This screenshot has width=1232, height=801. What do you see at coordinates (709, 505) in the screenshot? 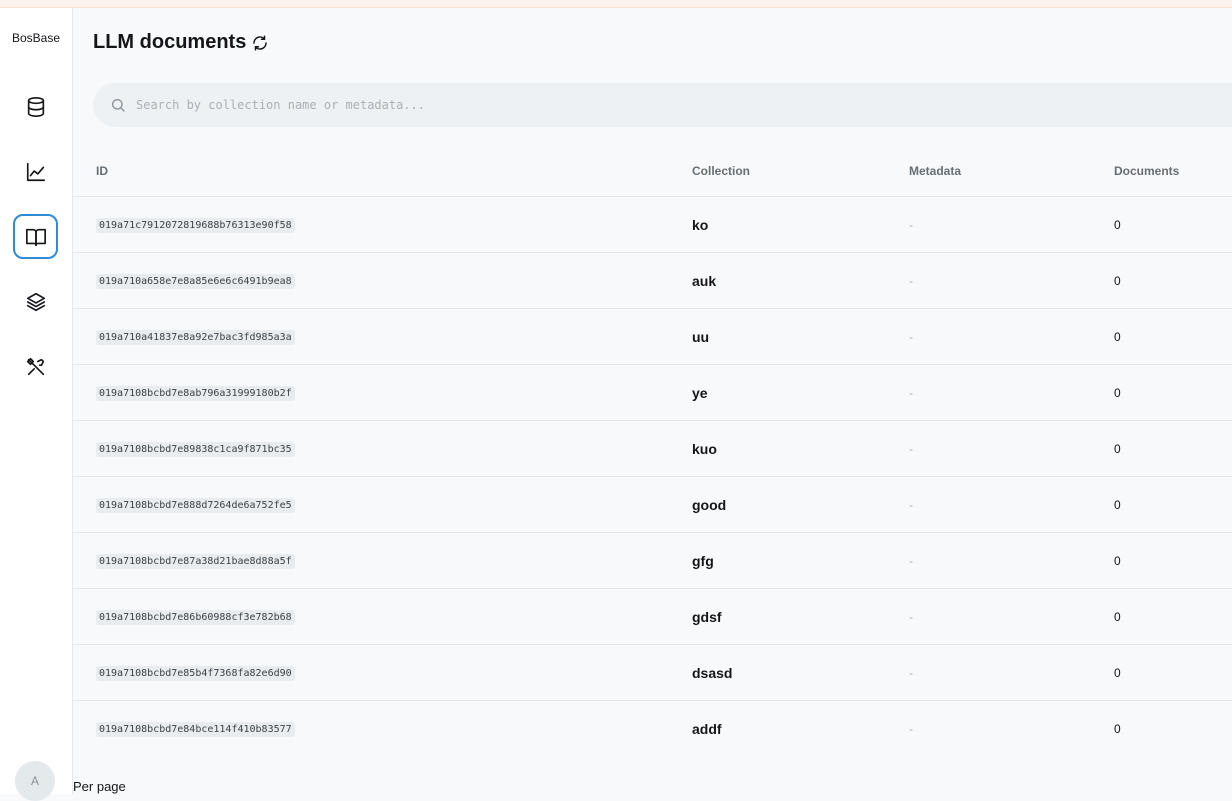
I see `row-collection: good` at bounding box center [709, 505].